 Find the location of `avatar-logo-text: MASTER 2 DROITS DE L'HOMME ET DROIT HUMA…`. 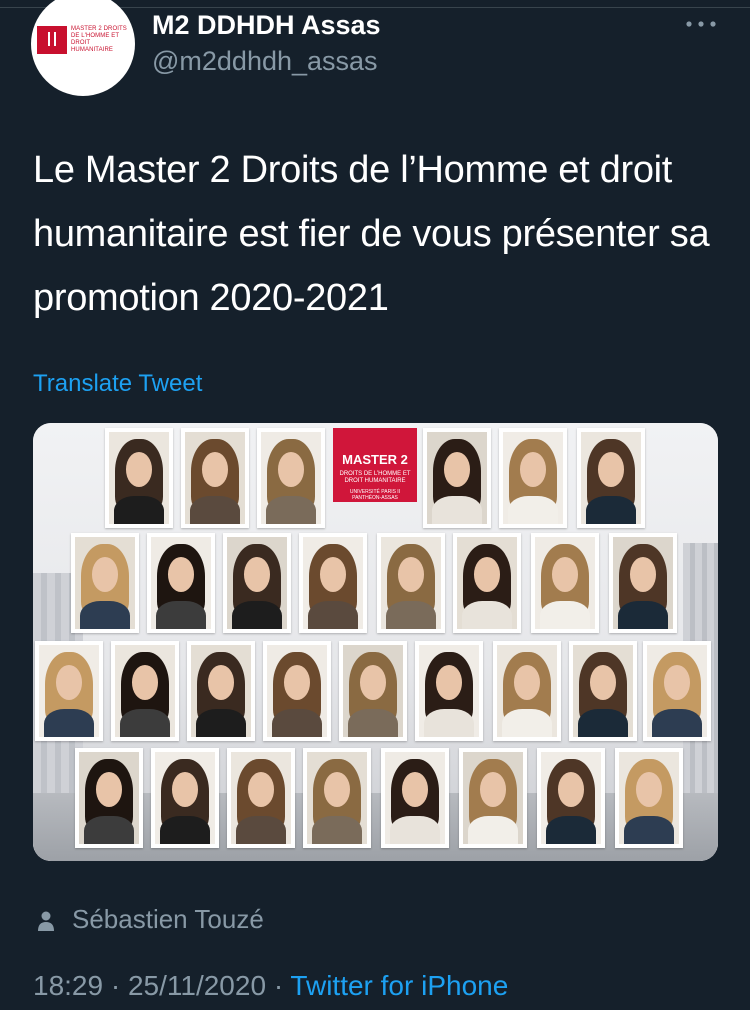

avatar-logo-text: MASTER 2 DROITS DE L'HOMME ET DROIT HUMA… is located at coordinates (99, 39).